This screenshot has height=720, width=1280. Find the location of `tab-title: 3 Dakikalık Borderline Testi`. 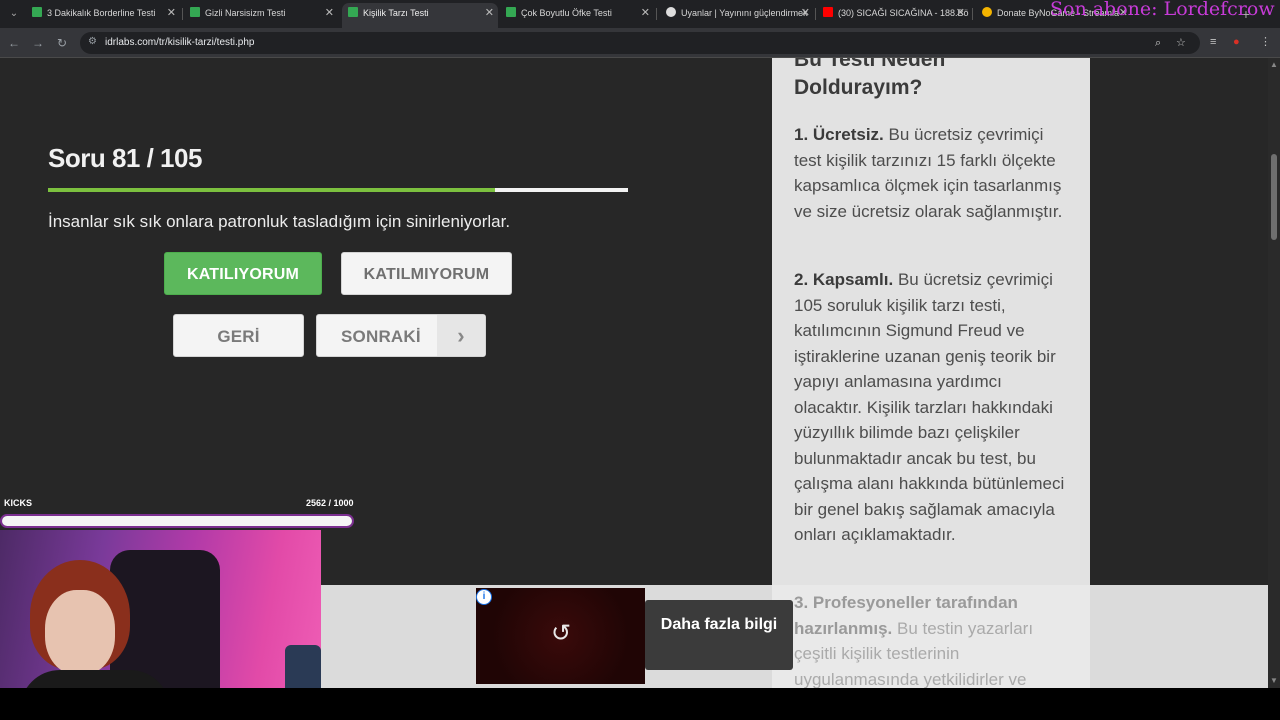

tab-title: 3 Dakikalık Borderline Testi is located at coordinates (101, 13).